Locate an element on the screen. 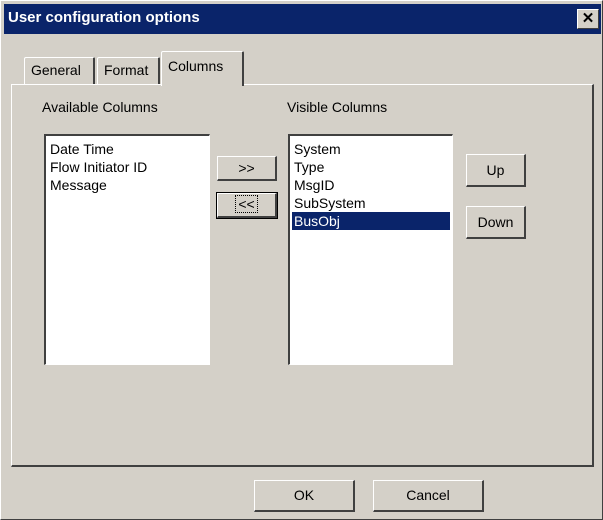  remove-column-label: << is located at coordinates (246, 204).